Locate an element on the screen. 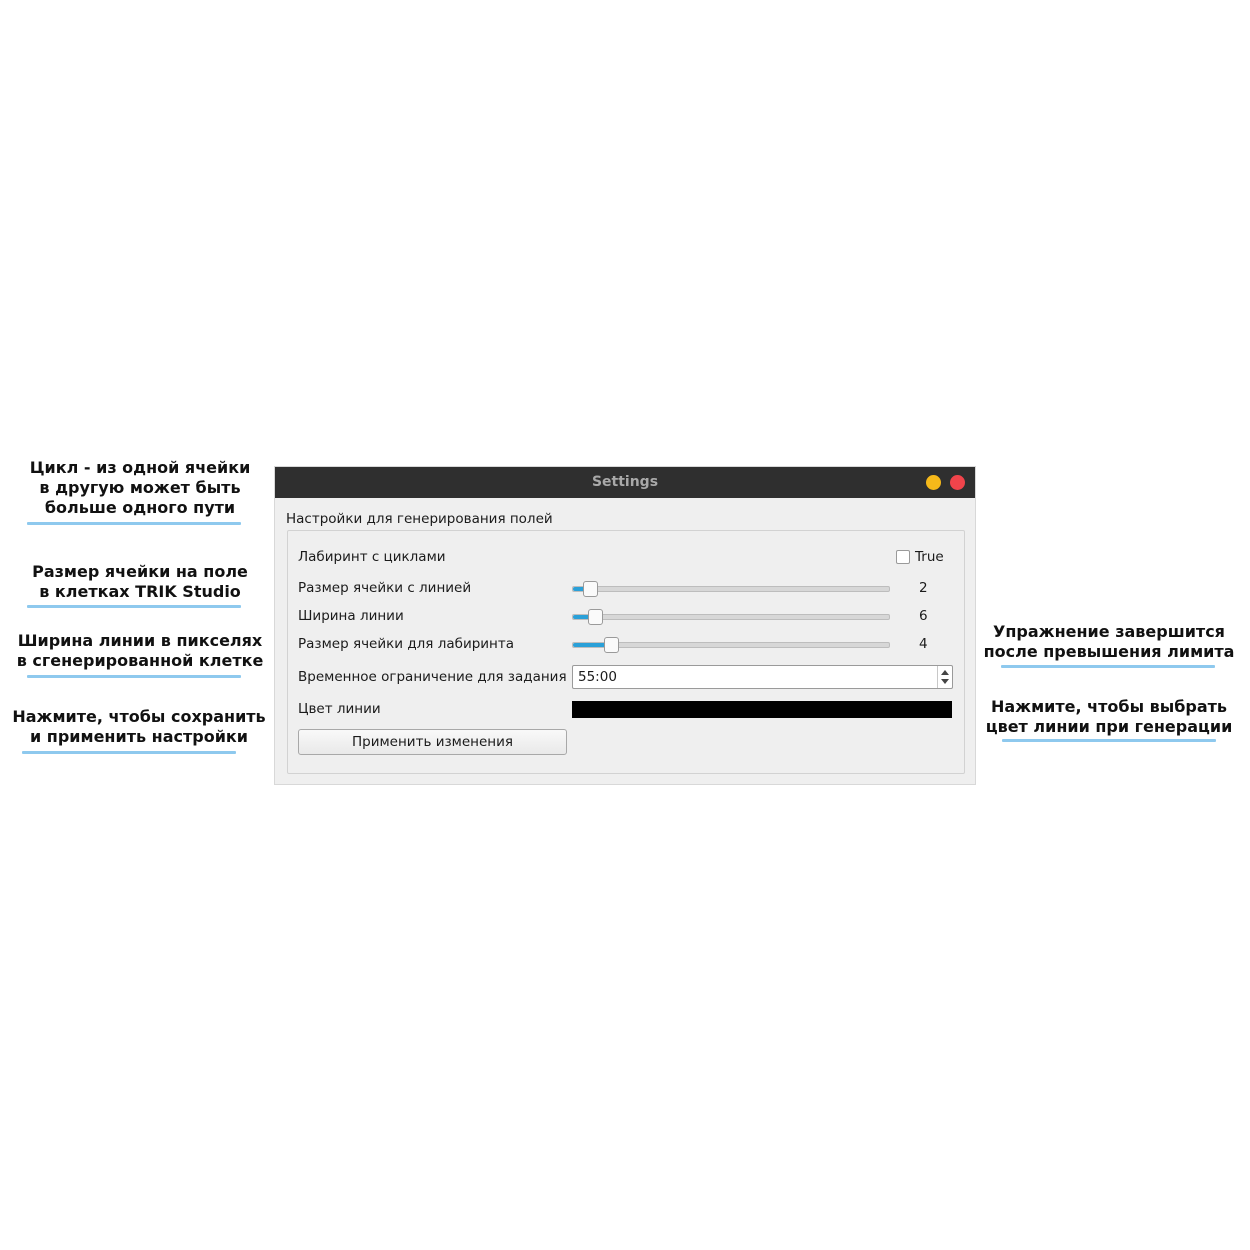  window-title: Settings is located at coordinates (625, 482).